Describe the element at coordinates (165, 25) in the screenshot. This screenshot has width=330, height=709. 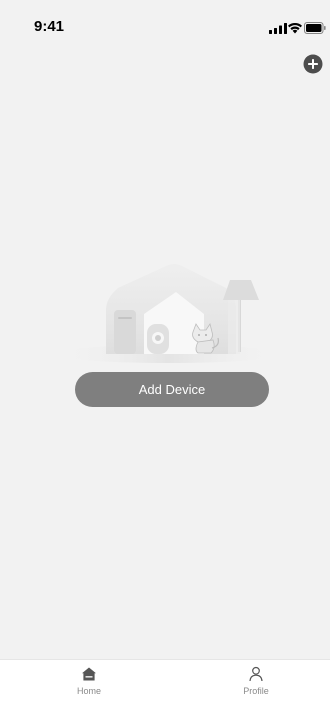
I see `status-bar: 9:41` at that location.